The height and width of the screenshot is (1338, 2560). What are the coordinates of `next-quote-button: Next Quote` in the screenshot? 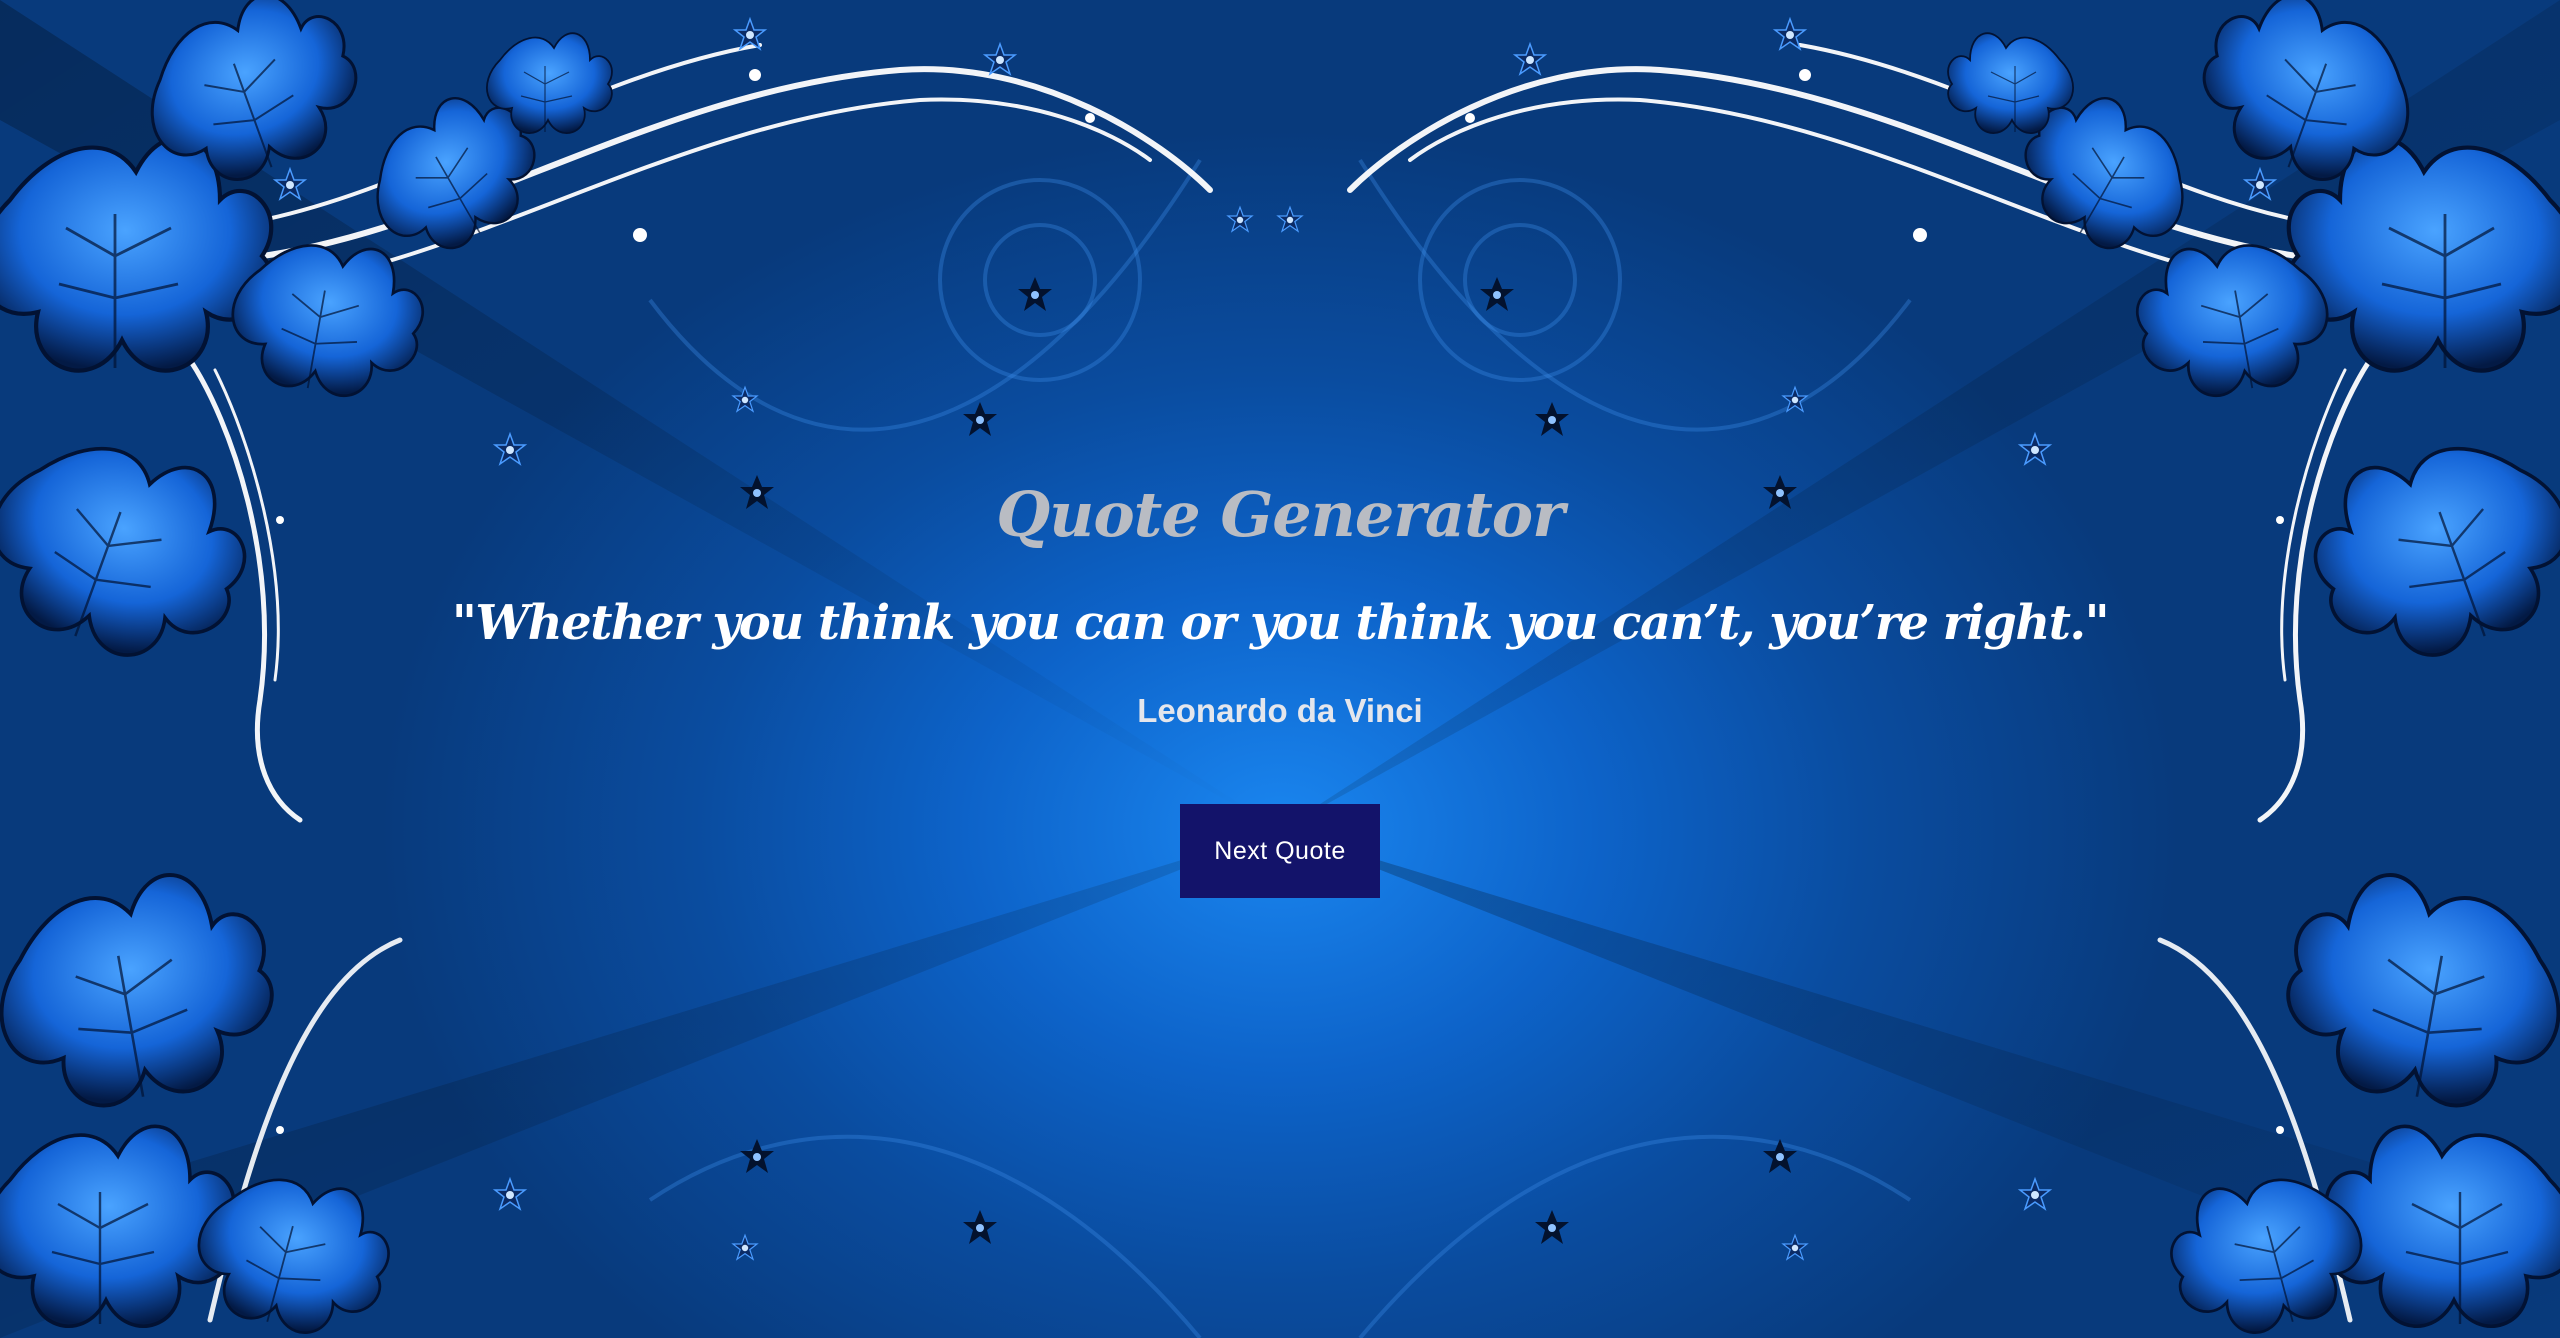 It's located at (1280, 851).